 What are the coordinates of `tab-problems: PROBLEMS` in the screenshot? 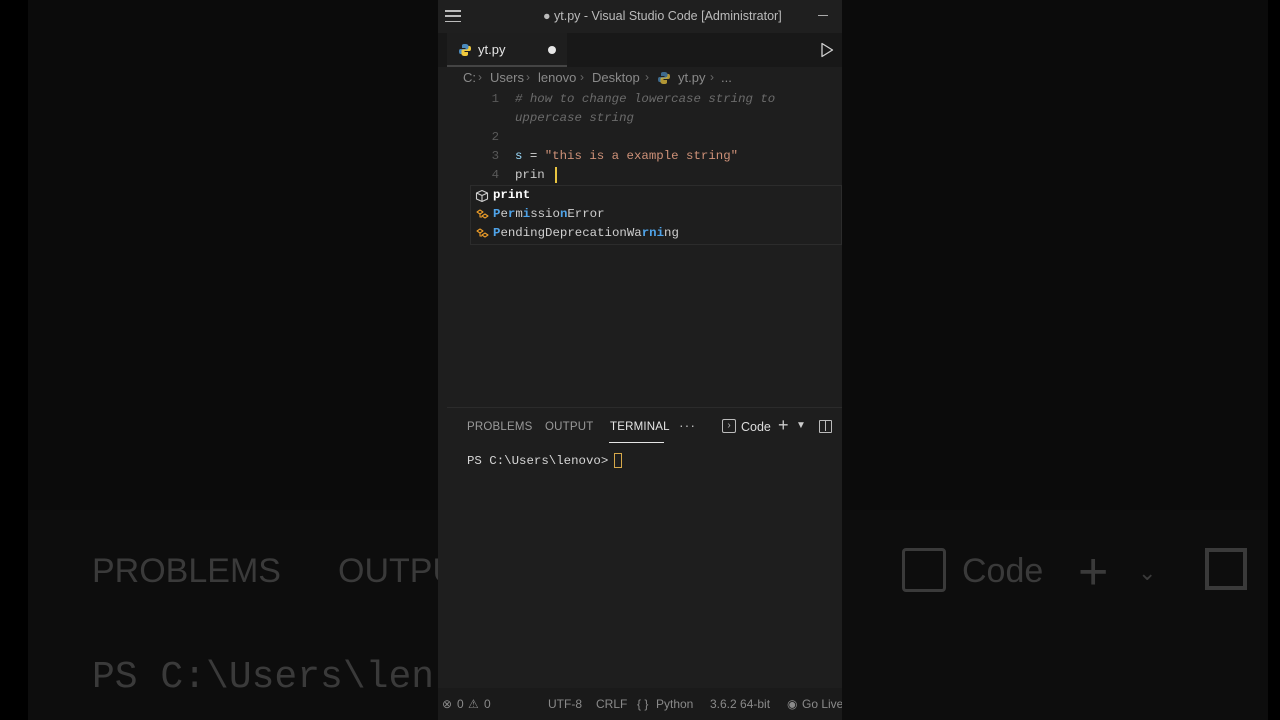 It's located at (500, 427).